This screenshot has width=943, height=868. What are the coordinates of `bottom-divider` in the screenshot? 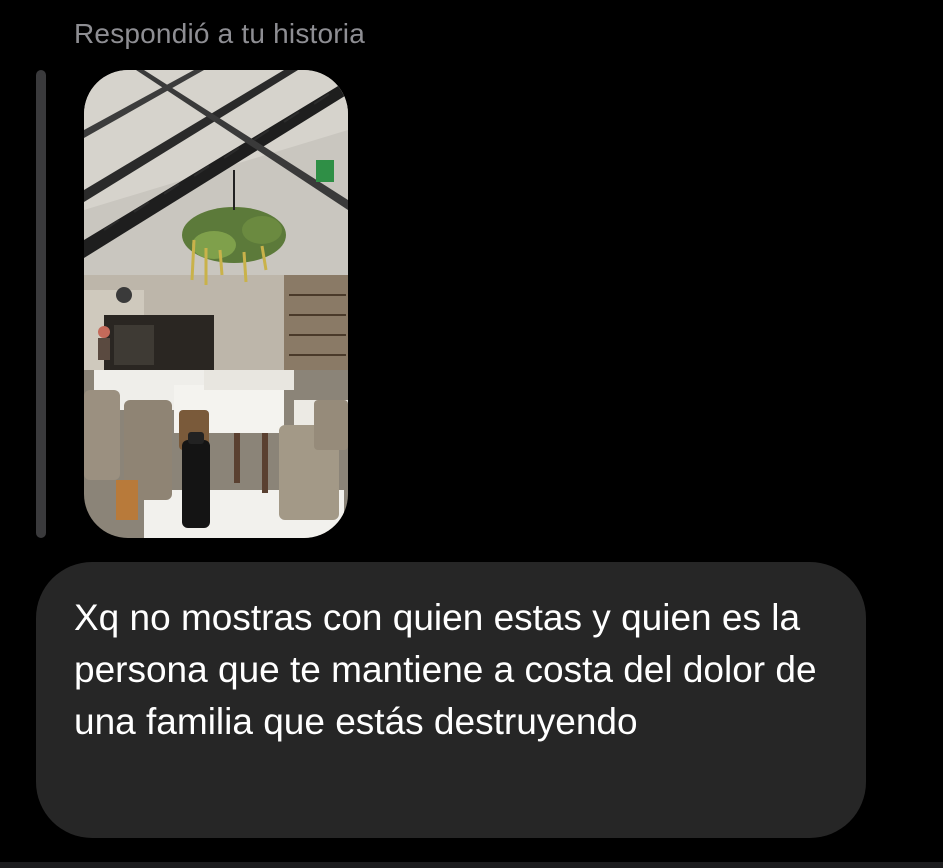 It's located at (471, 865).